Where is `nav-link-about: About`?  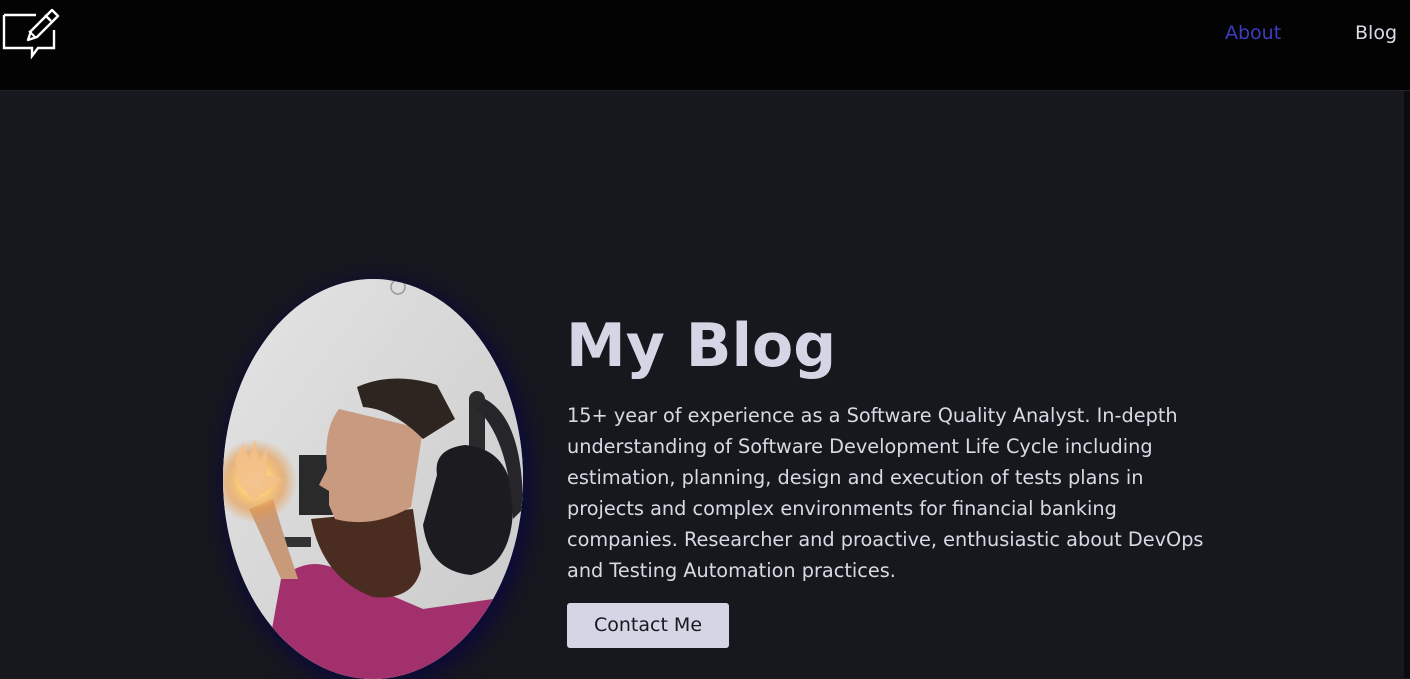
nav-link-about: About is located at coordinates (1253, 33).